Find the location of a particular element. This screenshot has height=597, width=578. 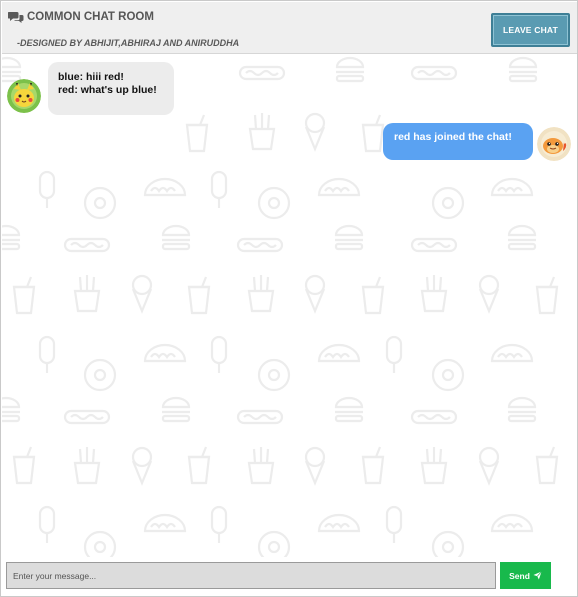

message-composer: Send is located at coordinates (289, 576).